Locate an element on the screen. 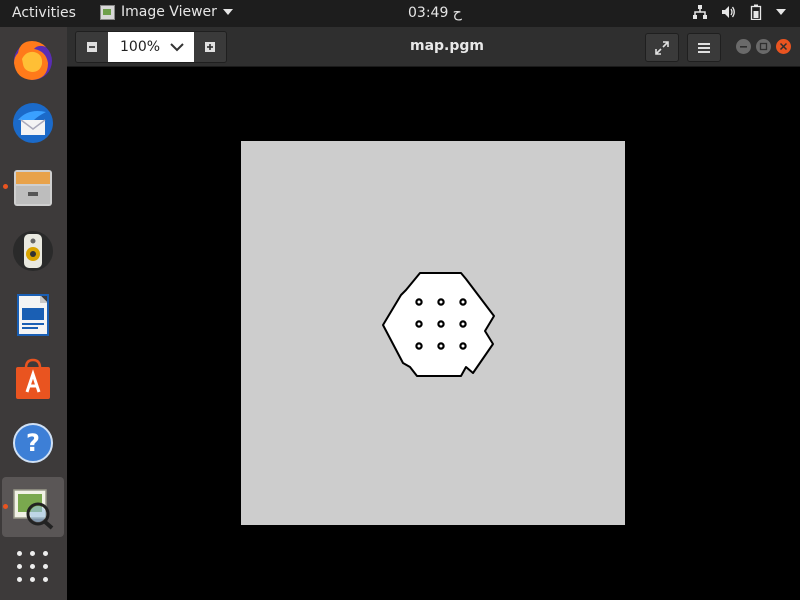 This screenshot has height=600, width=800. hamburger-menu-icon is located at coordinates (704, 47).